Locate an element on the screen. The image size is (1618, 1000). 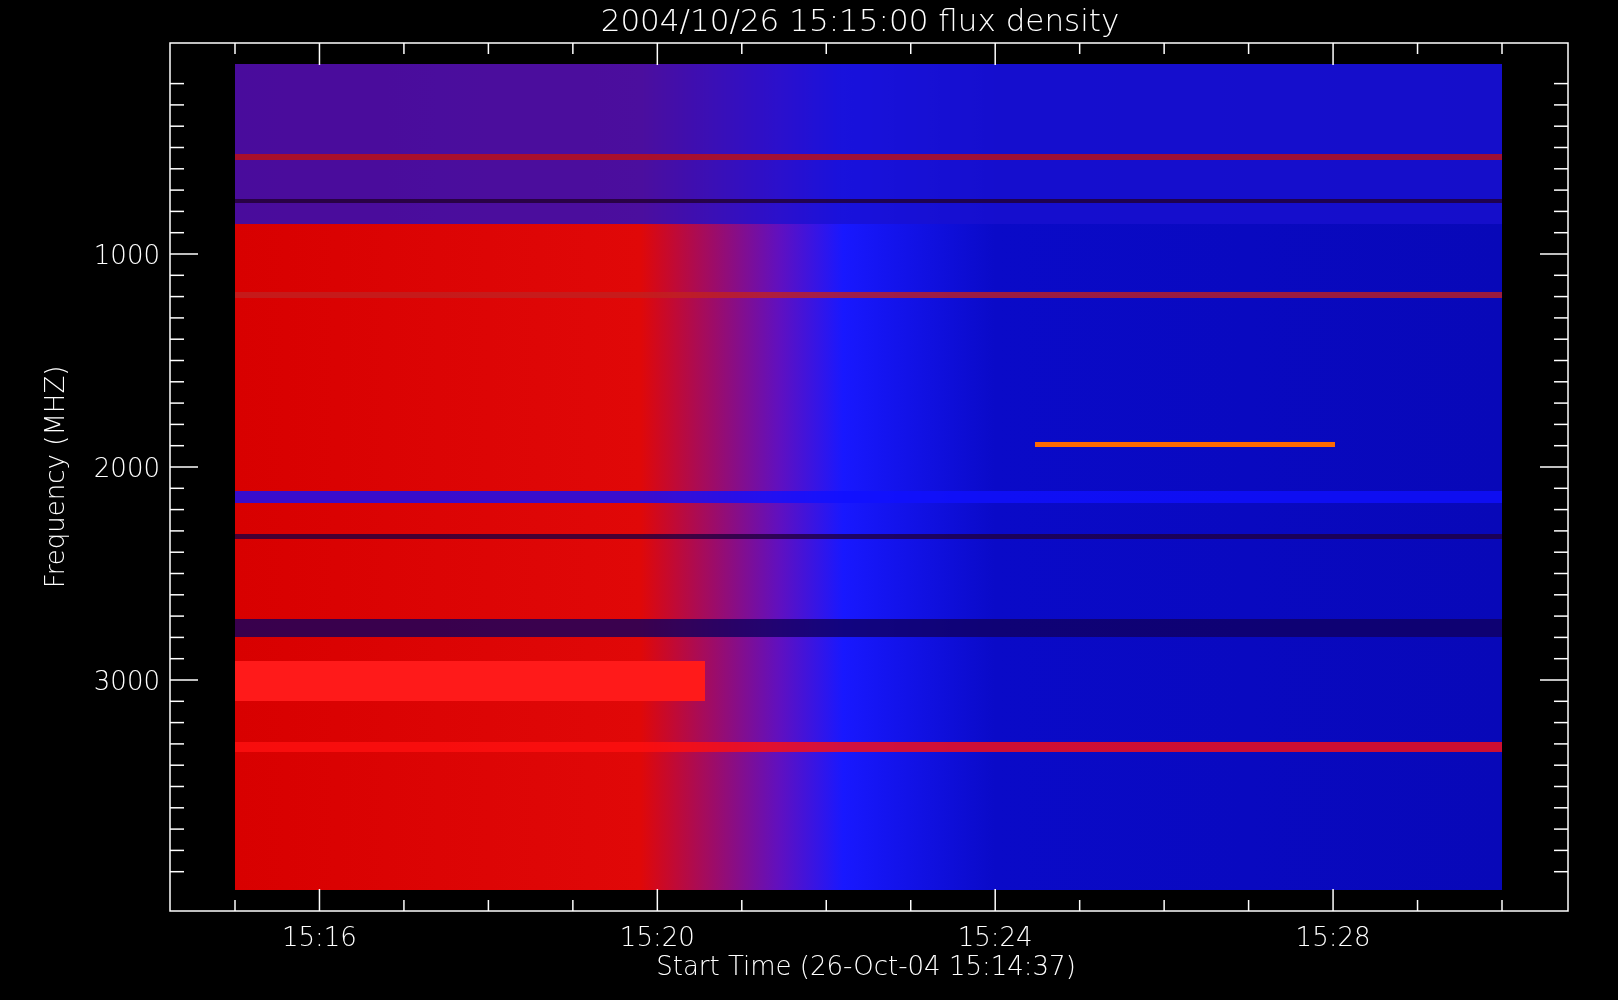
tick-label: 2000 is located at coordinates (126, 468).